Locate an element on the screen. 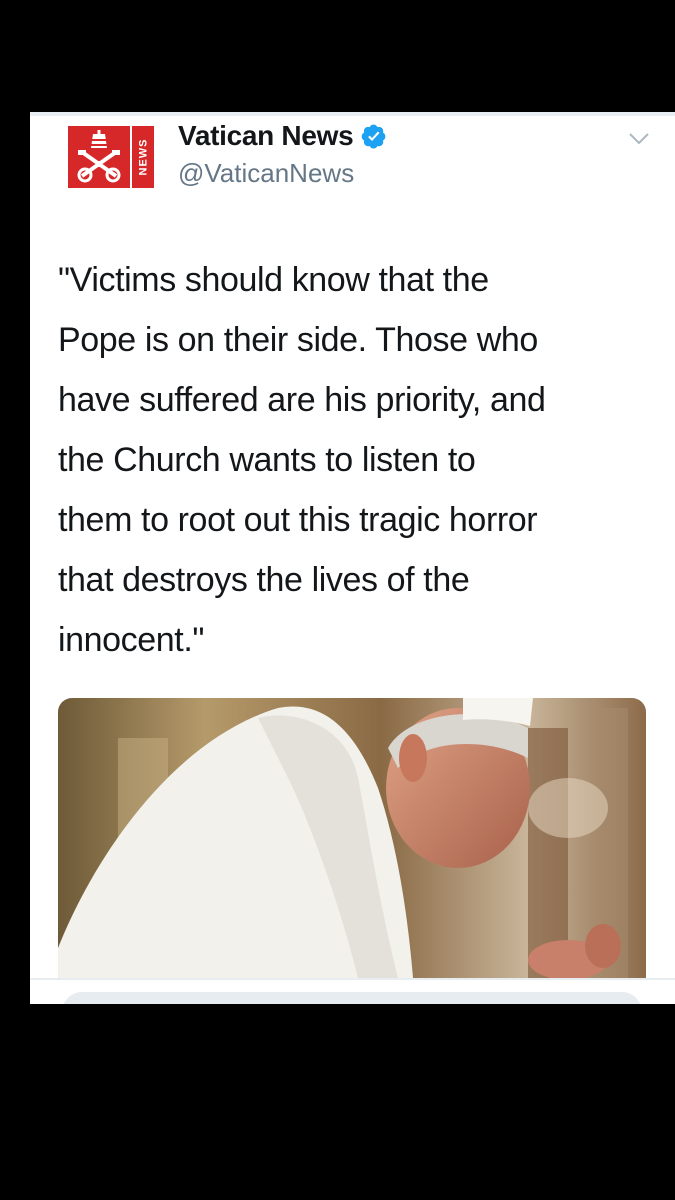 Image resolution: width=675 pixels, height=1200 pixels. avatar-news-band: NEWS is located at coordinates (142, 157).